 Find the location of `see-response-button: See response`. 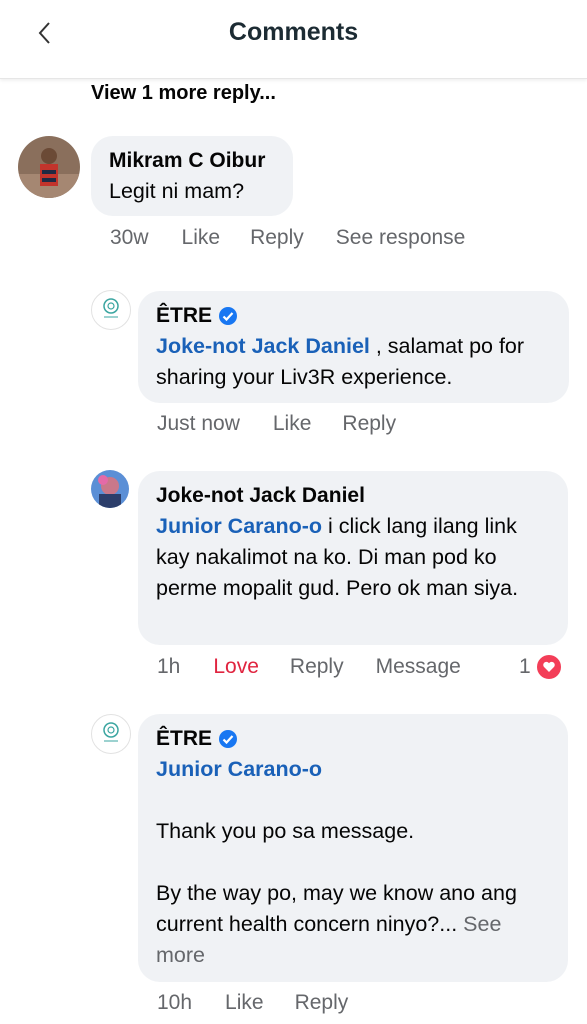

see-response-button: See response is located at coordinates (401, 238).